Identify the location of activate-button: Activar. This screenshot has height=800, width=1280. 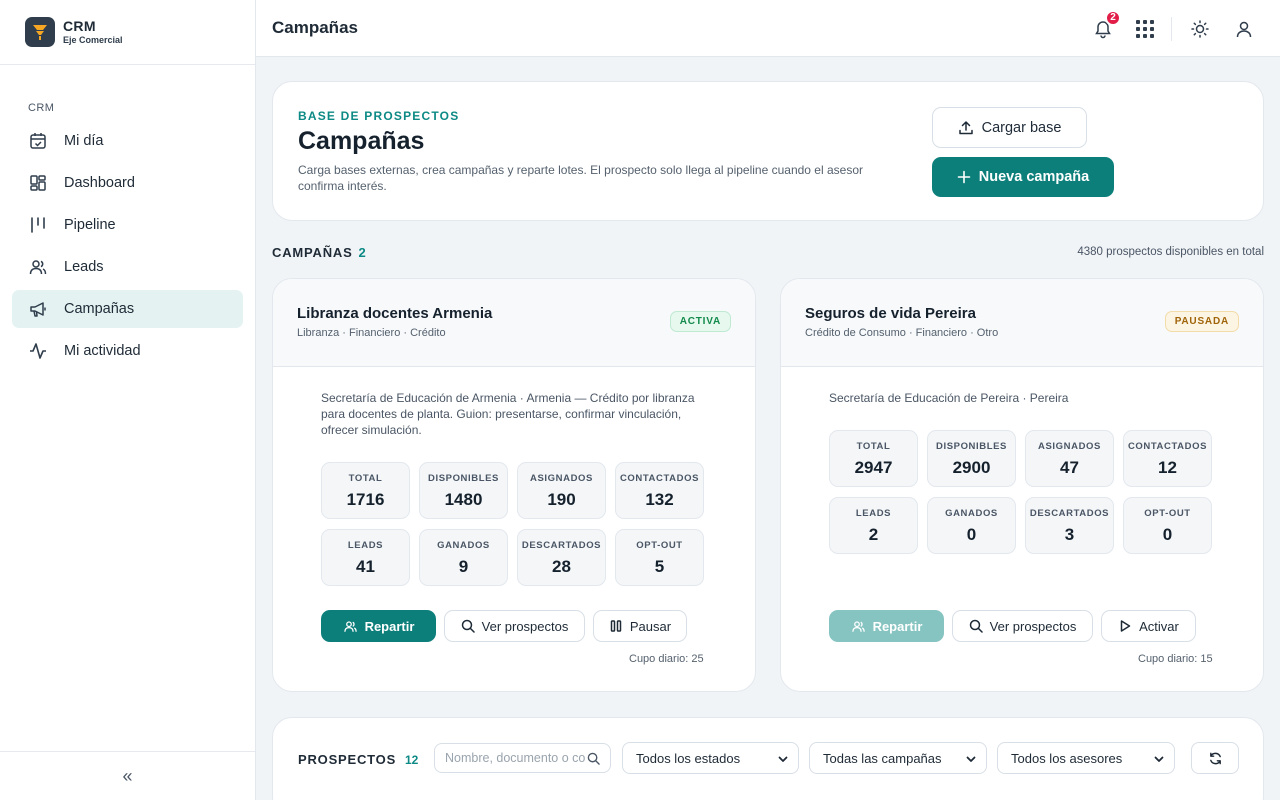
(1148, 626).